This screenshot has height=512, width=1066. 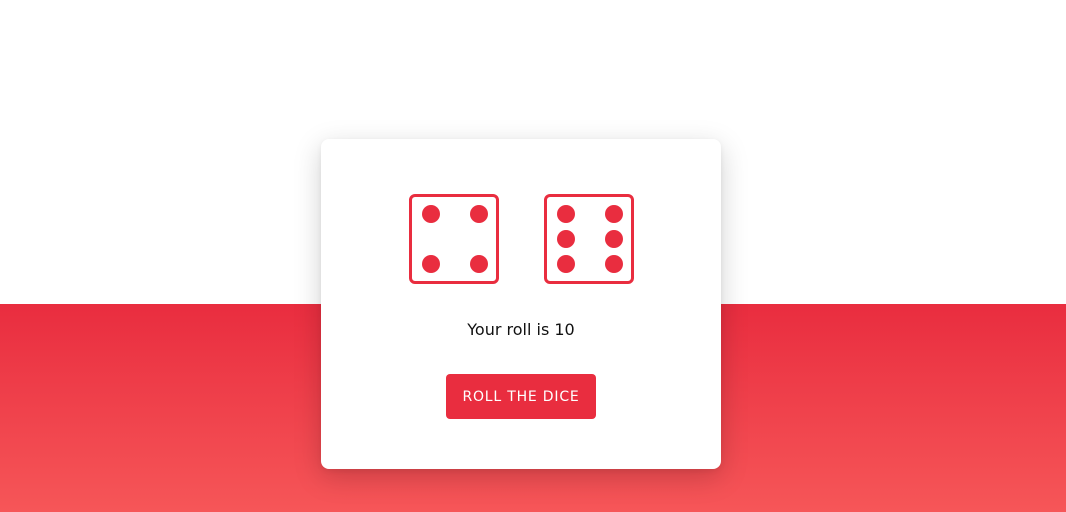 What do you see at coordinates (454, 239) in the screenshot?
I see `die-one` at bounding box center [454, 239].